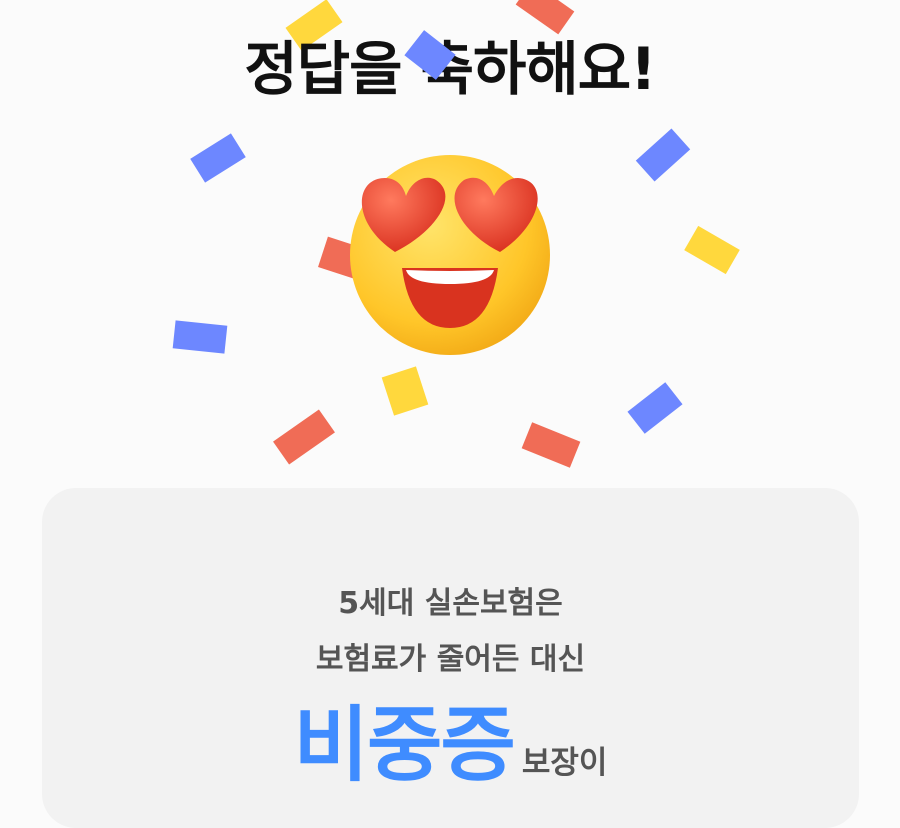 This screenshot has height=828, width=900. Describe the element at coordinates (450, 69) in the screenshot. I see `page-title: 정답을 축하해요!` at that location.